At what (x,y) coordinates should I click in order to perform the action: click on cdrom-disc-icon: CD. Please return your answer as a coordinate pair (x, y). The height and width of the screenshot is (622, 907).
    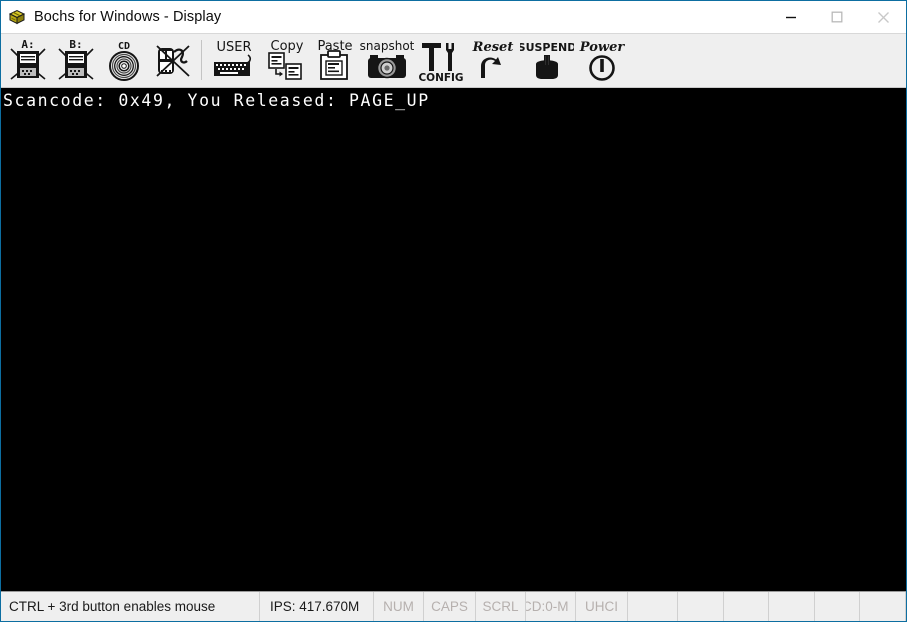
    Looking at the image, I should click on (124, 61).